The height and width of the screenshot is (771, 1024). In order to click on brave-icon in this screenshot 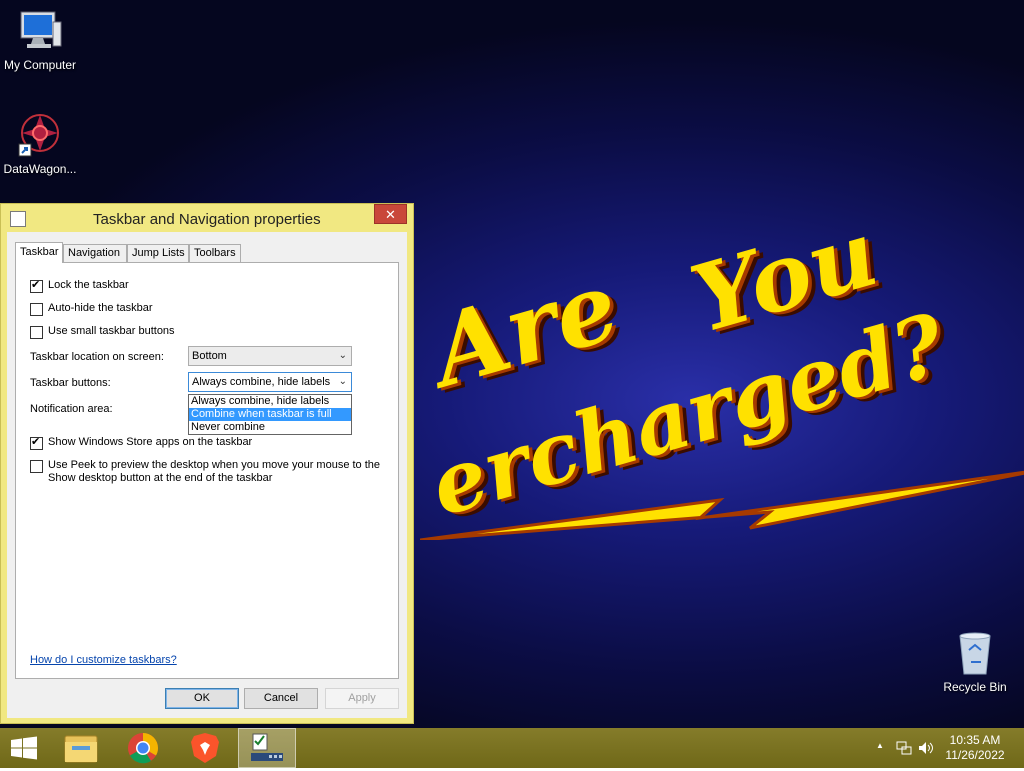, I will do `click(205, 748)`.